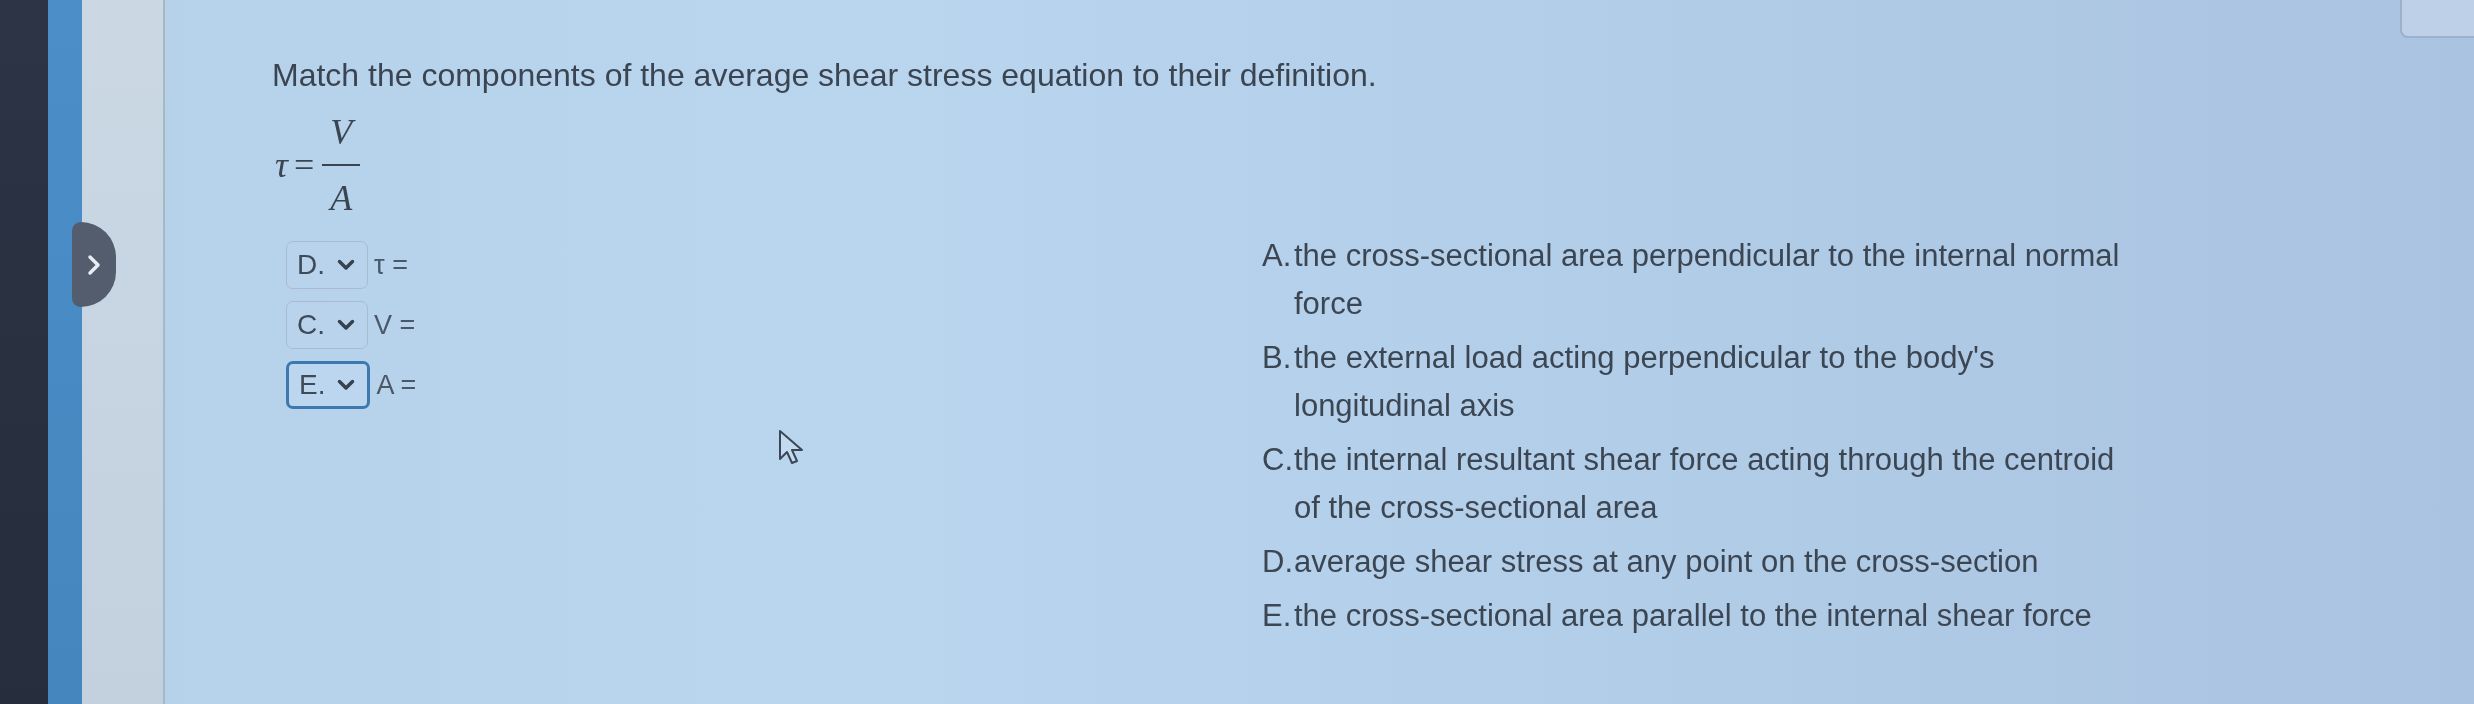 Image resolution: width=2474 pixels, height=704 pixels. I want to click on denominator: A, so click(341, 196).